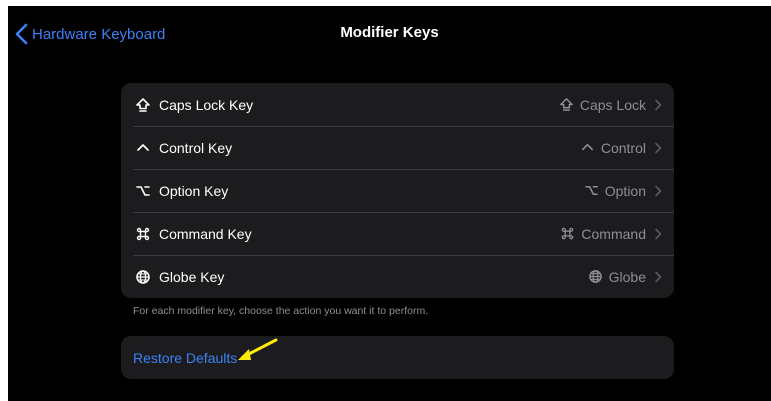 The height and width of the screenshot is (401, 771). What do you see at coordinates (196, 147) in the screenshot?
I see `control-key-label: Control Key` at bounding box center [196, 147].